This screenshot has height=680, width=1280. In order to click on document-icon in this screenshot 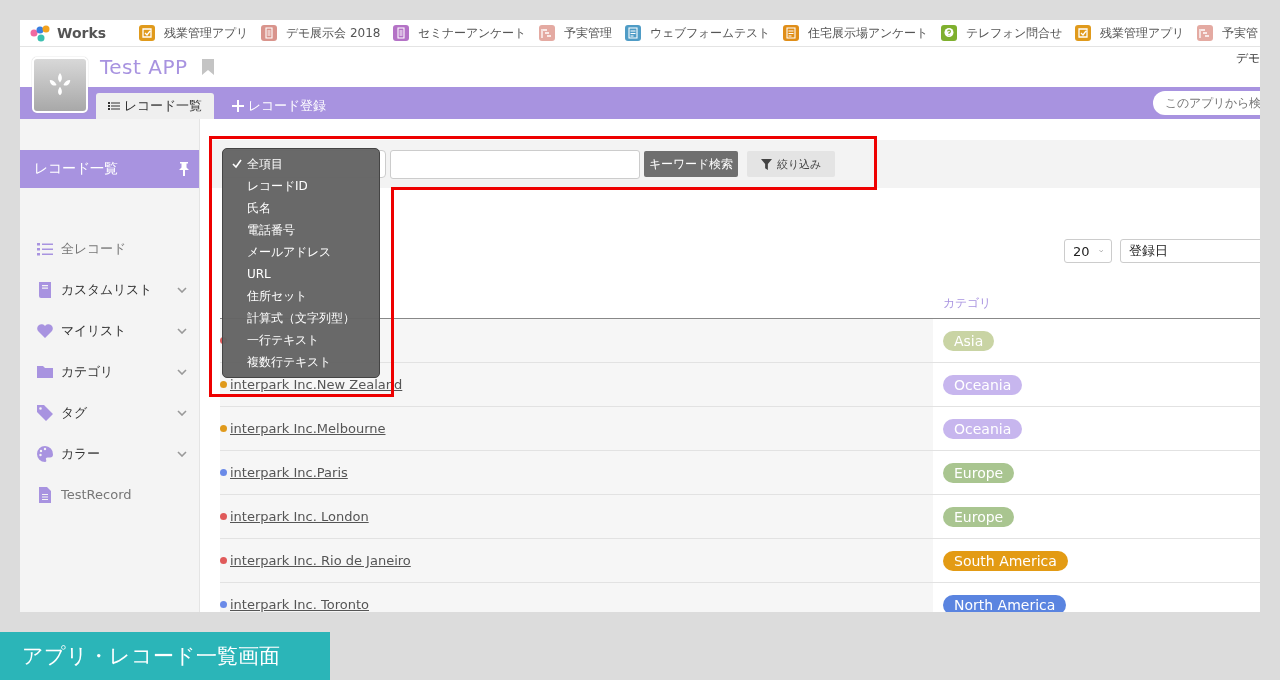, I will do `click(45, 494)`.